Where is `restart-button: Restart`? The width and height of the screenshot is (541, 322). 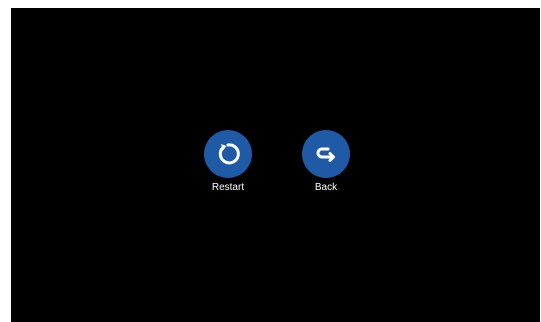 restart-button: Restart is located at coordinates (228, 162).